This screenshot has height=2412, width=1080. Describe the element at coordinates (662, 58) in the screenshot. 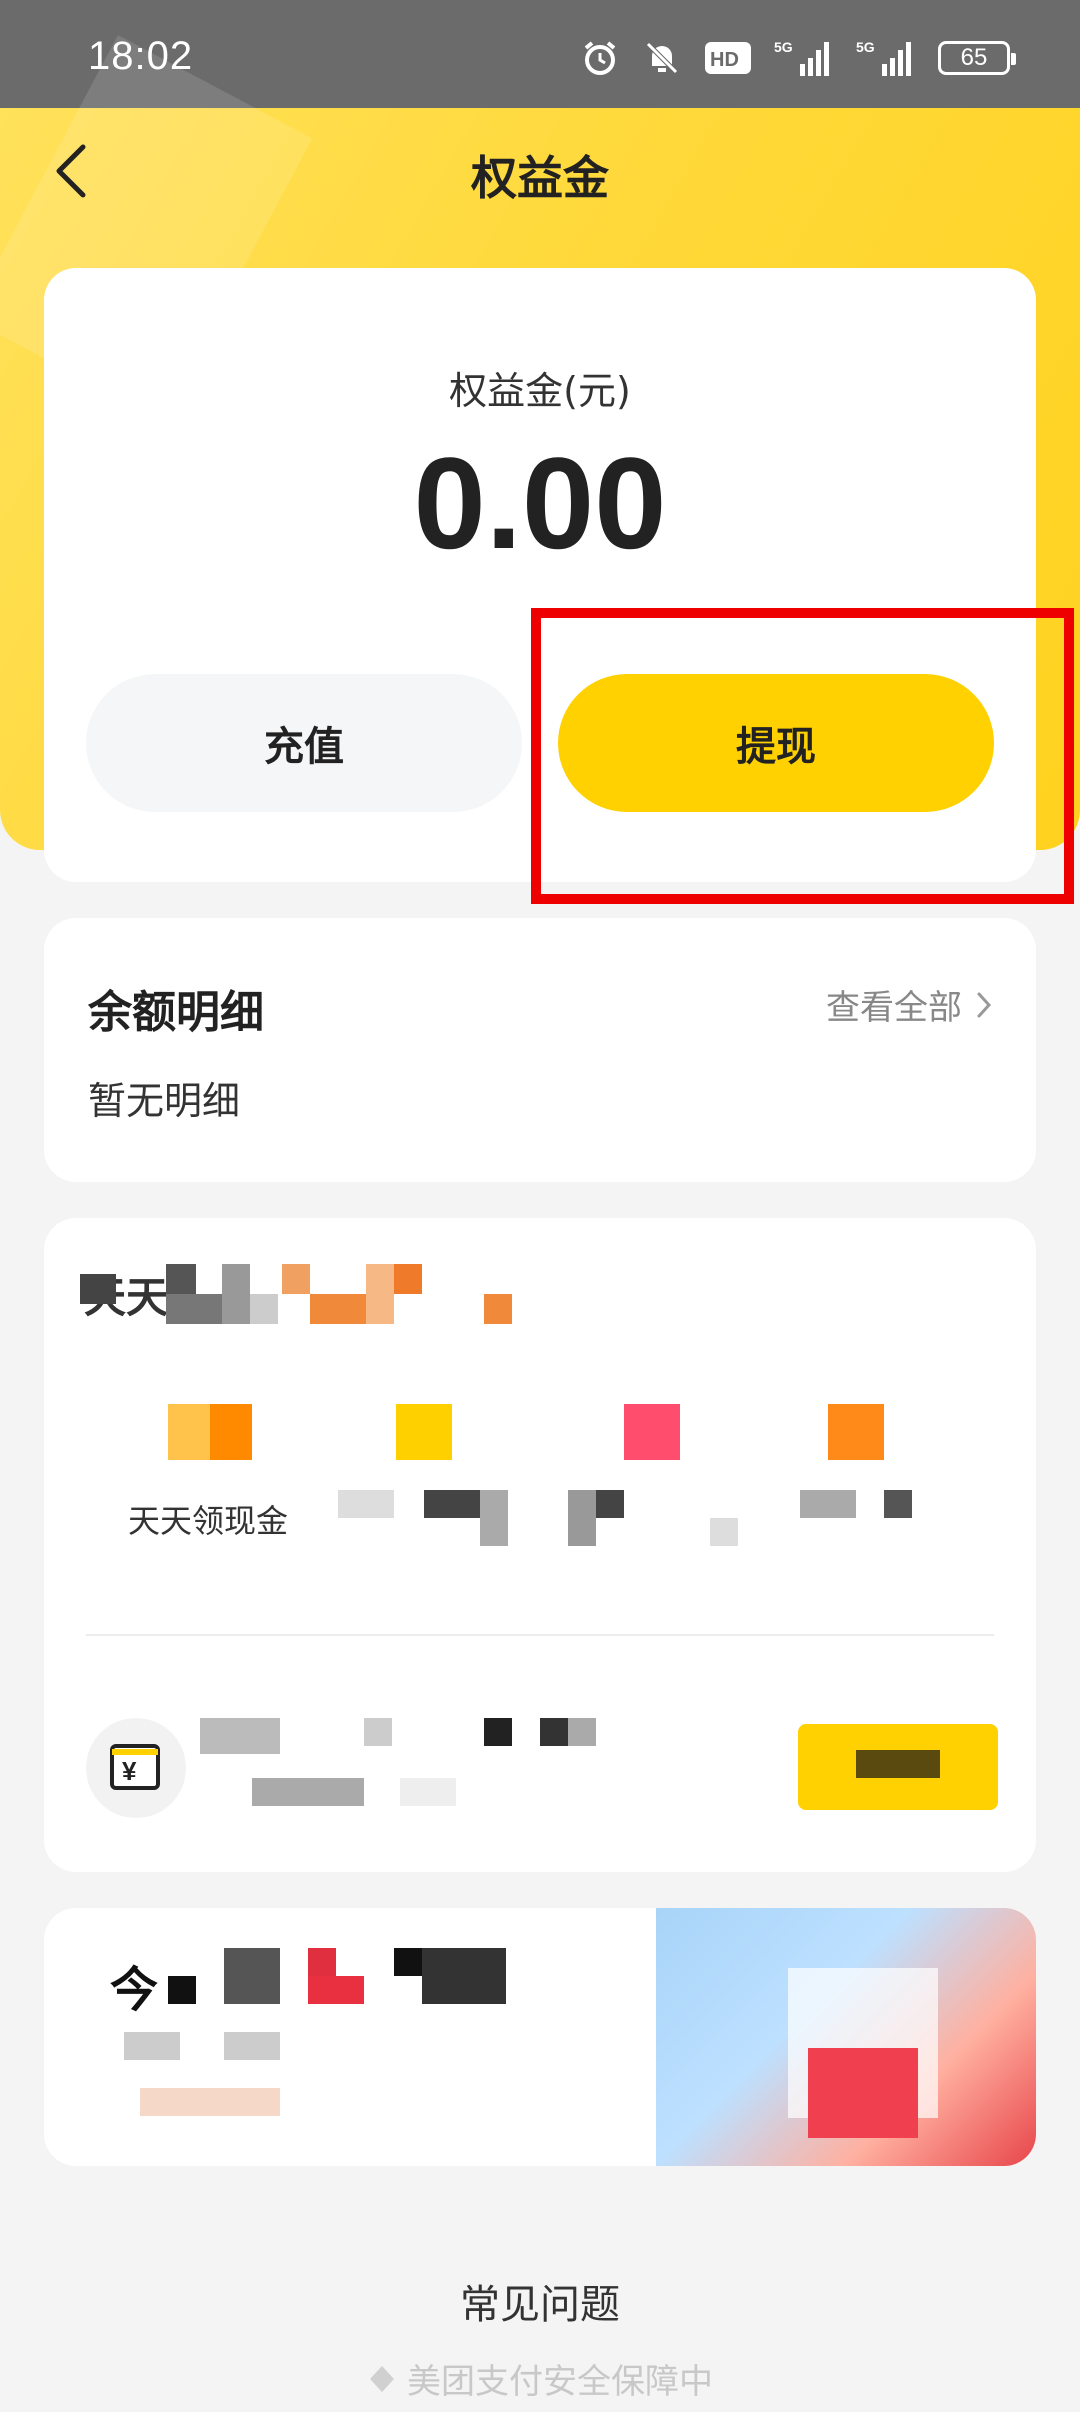

I see `mute-icon` at that location.